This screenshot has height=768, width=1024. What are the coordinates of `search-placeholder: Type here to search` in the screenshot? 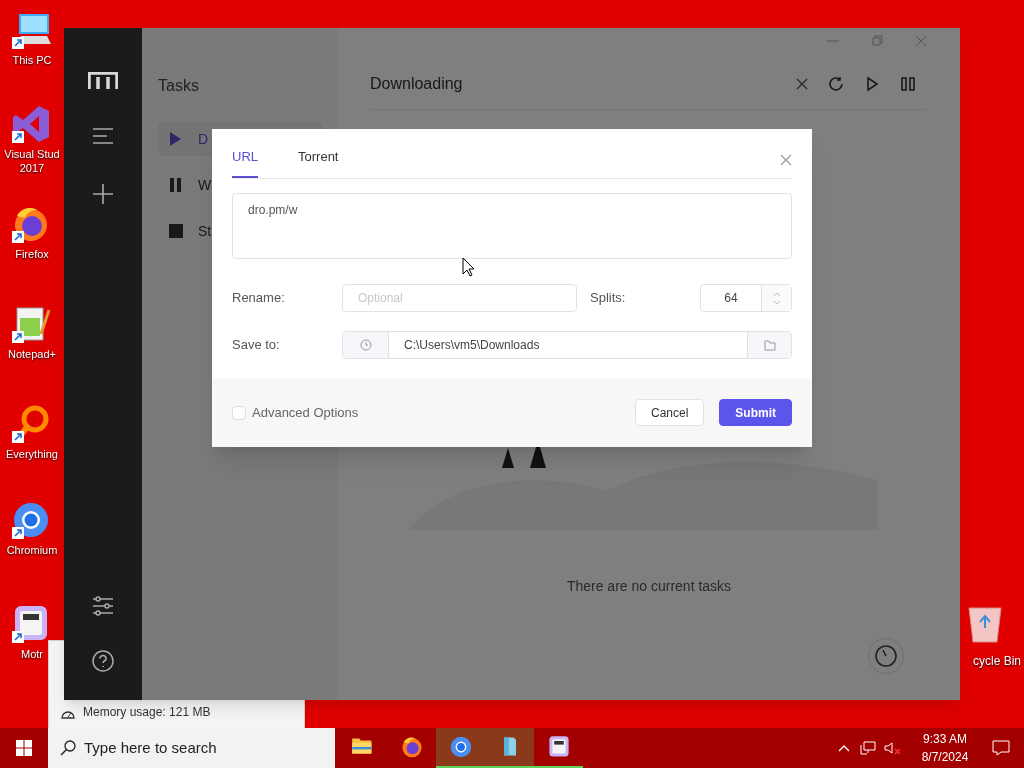 It's located at (150, 747).